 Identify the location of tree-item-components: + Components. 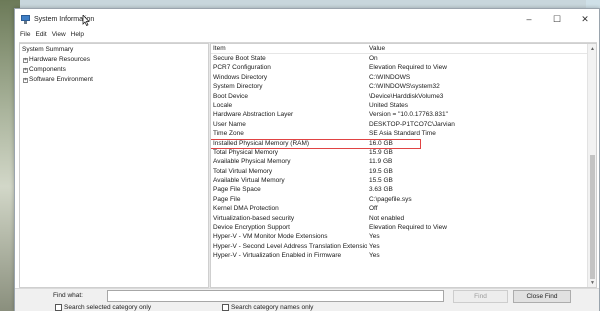
(114, 70).